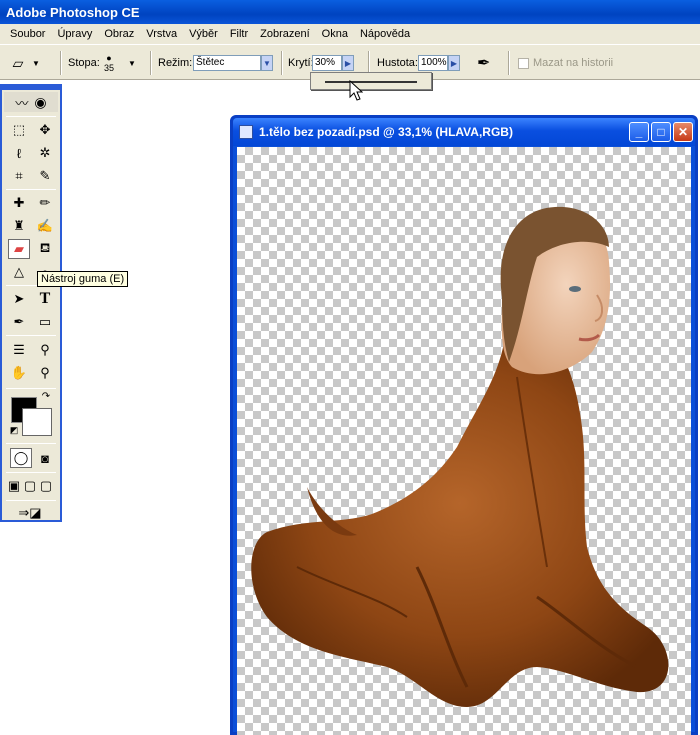  Describe the element at coordinates (639, 132) in the screenshot. I see `minimize-icon: _` at that location.